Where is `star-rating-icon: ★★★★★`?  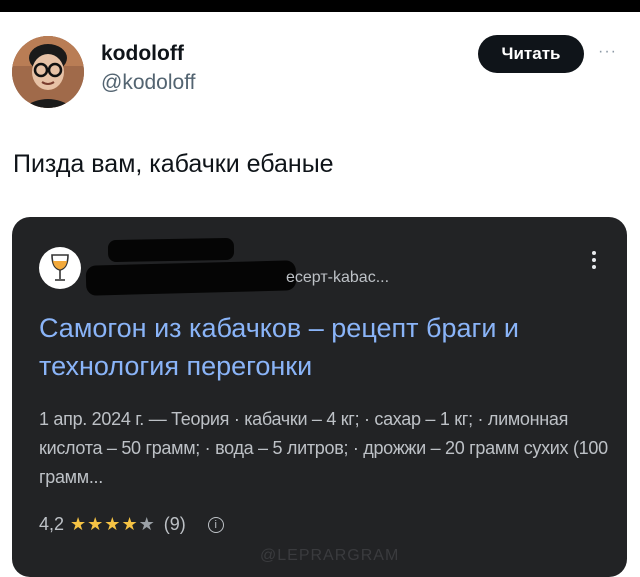 star-rating-icon: ★★★★★ is located at coordinates (113, 524).